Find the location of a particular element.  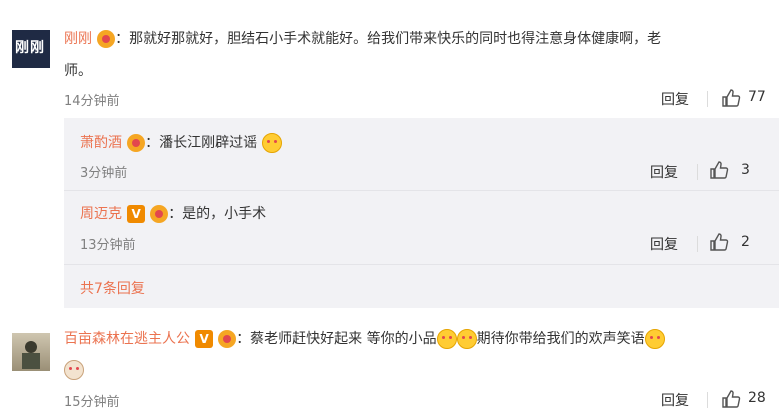

timestamp: 13分钟前 is located at coordinates (108, 245).